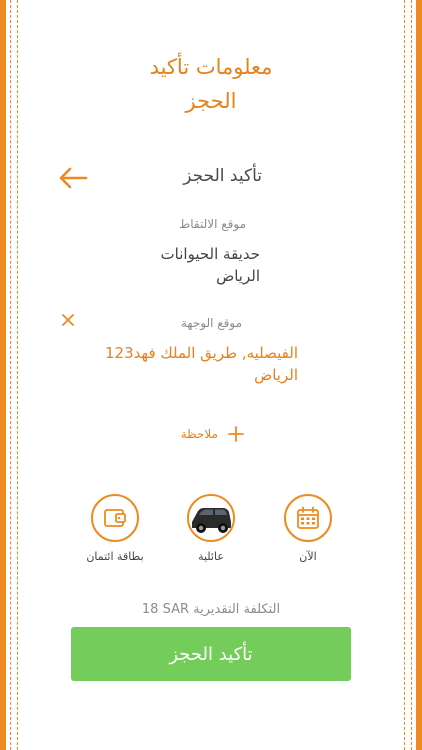  I want to click on time-option: الآن, so click(308, 528).